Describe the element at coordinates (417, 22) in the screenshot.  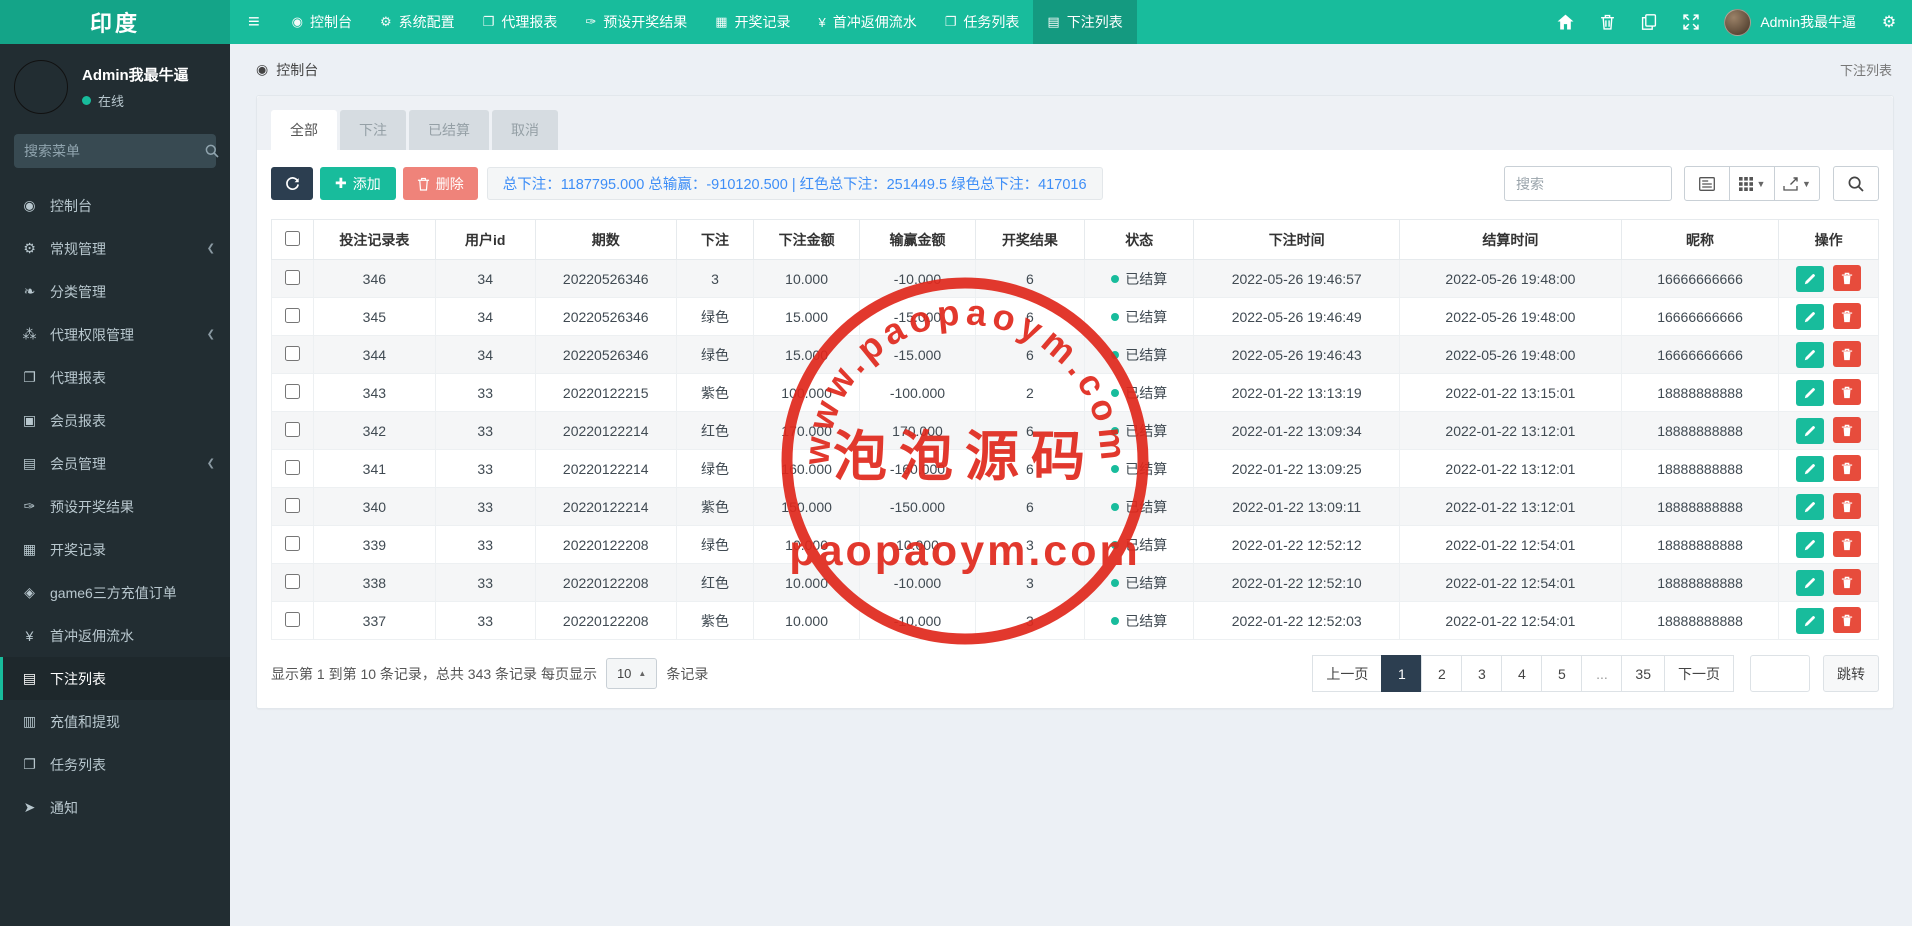
I see `navbar-item: ⚙ 系统配置` at that location.